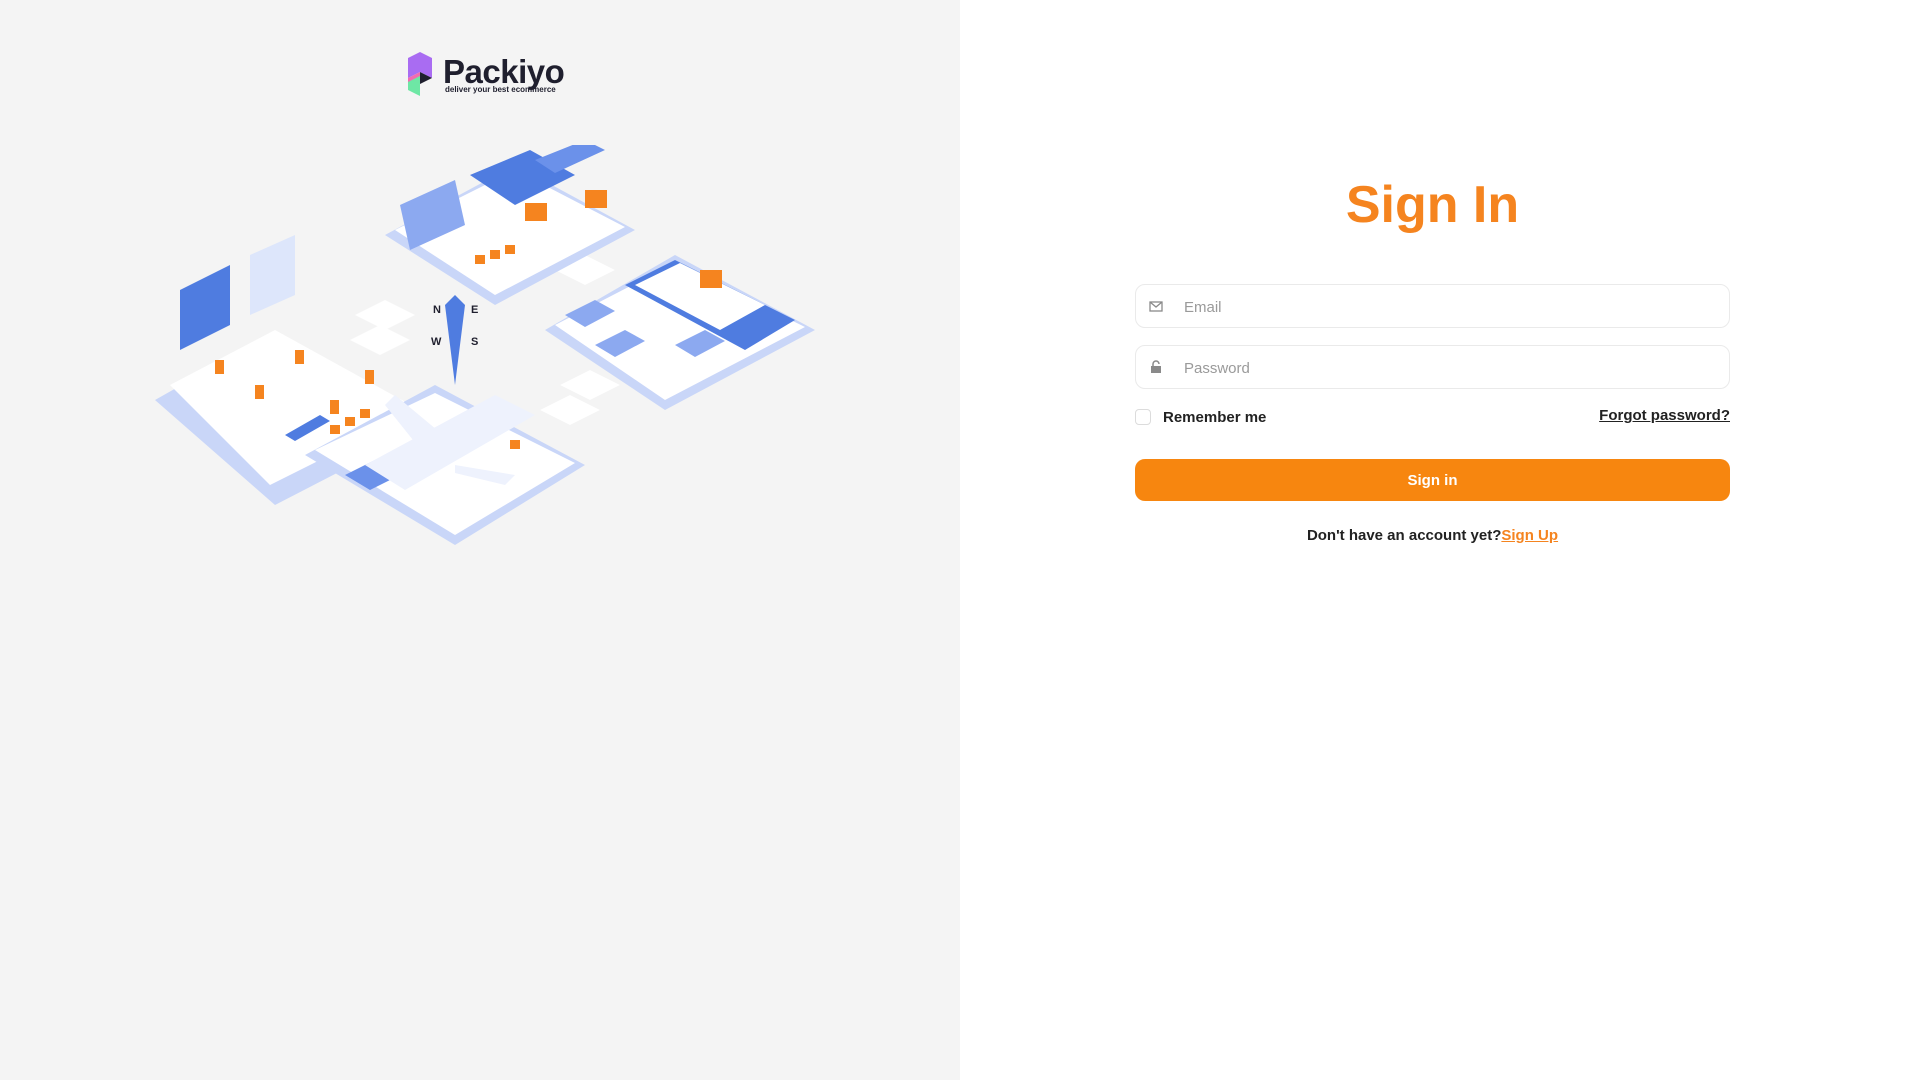  Describe the element at coordinates (437, 310) in the screenshot. I see `svg-text: N` at that location.